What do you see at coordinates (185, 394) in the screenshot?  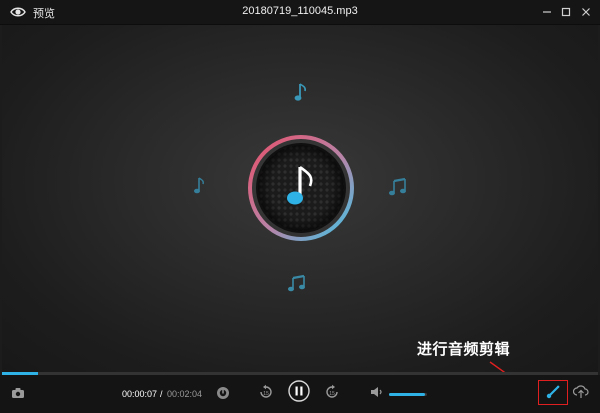 I see `total-time: 00:02:04` at bounding box center [185, 394].